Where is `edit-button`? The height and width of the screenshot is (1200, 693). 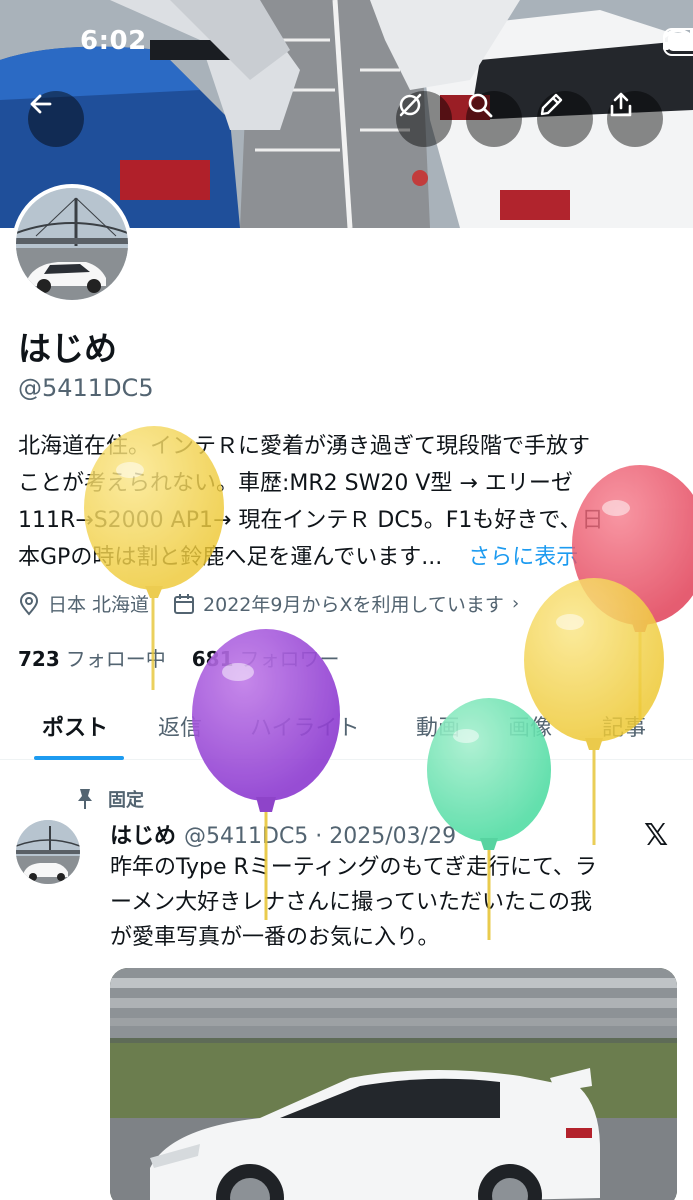
edit-button is located at coordinates (565, 119).